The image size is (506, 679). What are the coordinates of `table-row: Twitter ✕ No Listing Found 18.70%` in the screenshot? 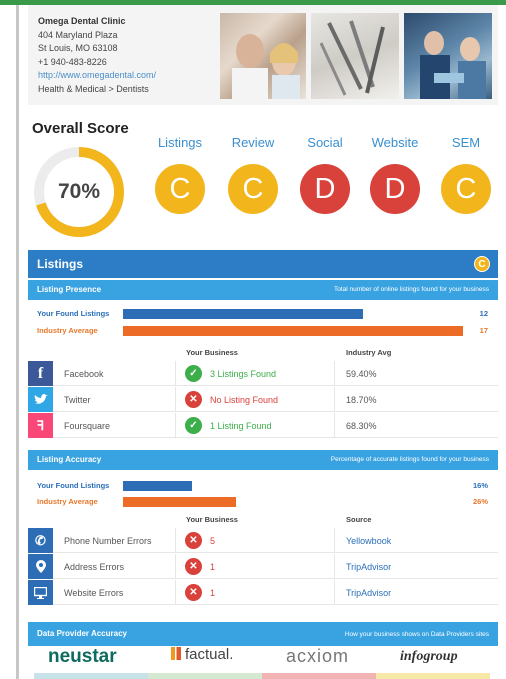 It's located at (263, 399).